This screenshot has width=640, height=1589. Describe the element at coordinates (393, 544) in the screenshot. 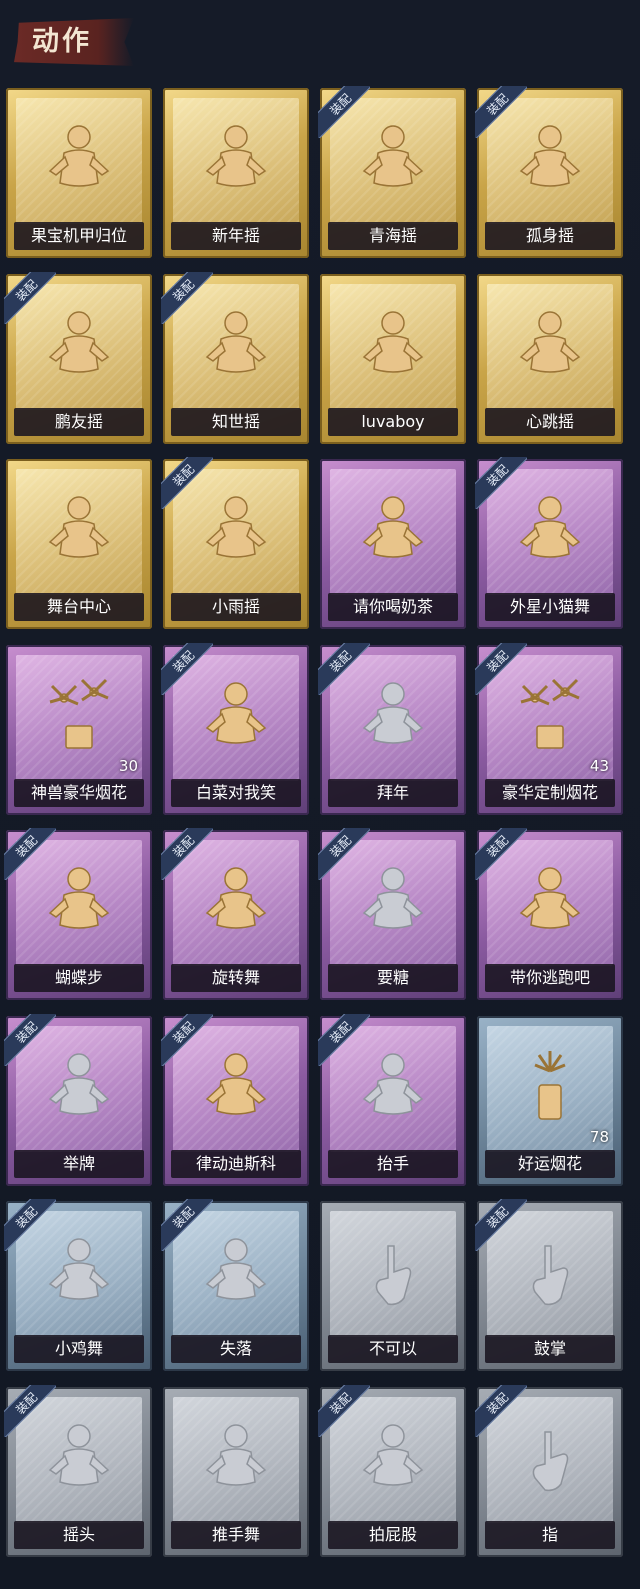

I see `emote-card: 请你喝奶茶` at that location.